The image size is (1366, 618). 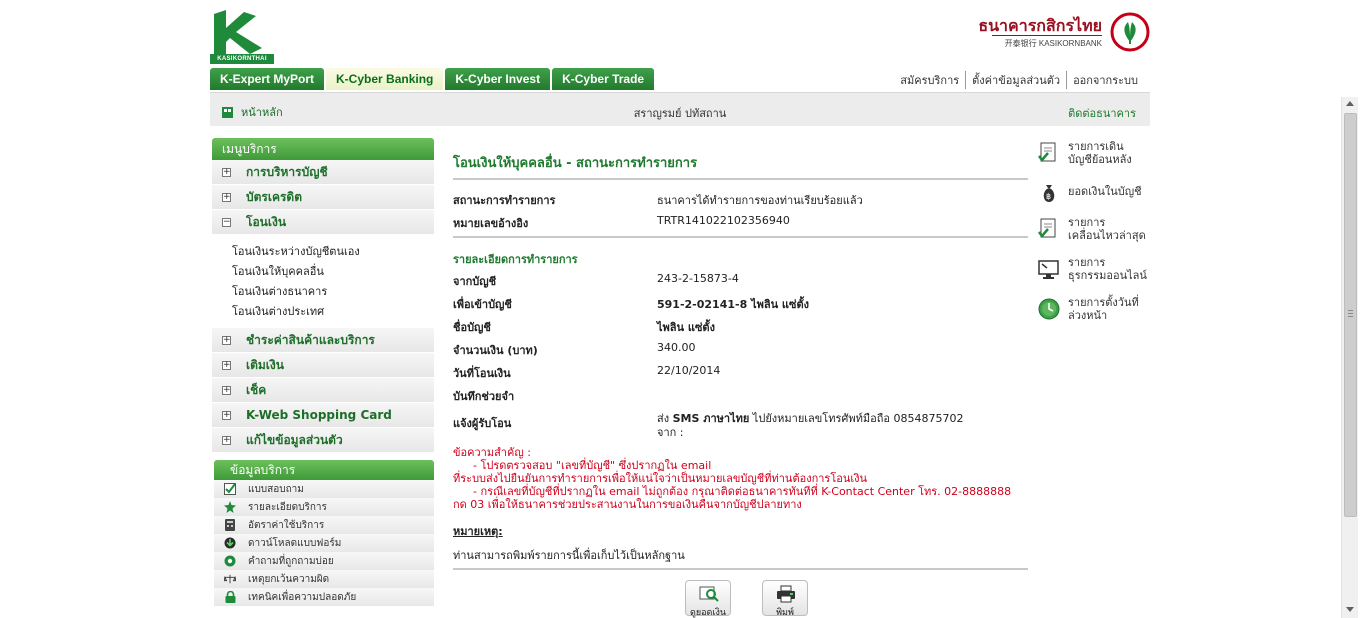 What do you see at coordinates (266, 221) in the screenshot?
I see `menu-item-label: โอนเงิน` at bounding box center [266, 221].